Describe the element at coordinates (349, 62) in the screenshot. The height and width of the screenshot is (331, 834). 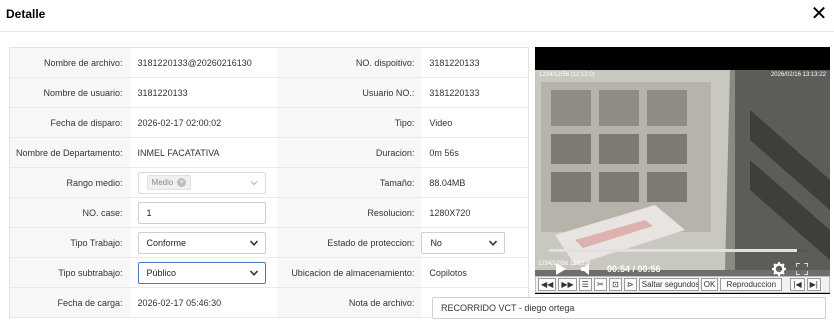
I see `device-no-label: NO. dispoitivo:` at that location.